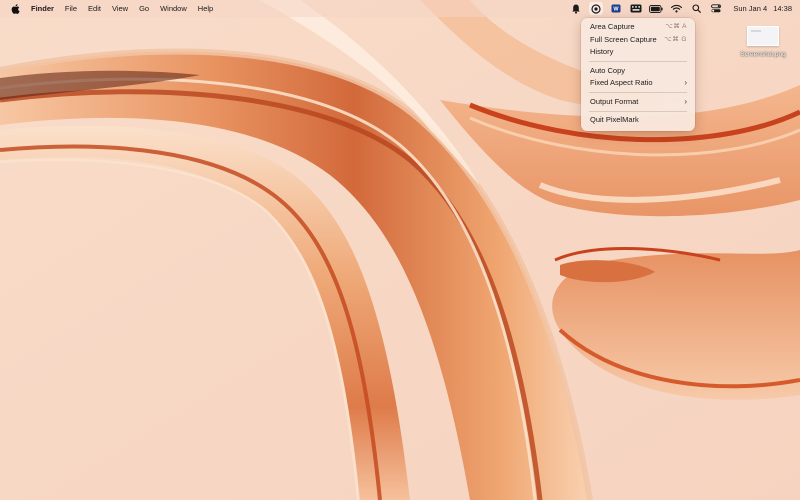 The image size is (800, 500). What do you see at coordinates (612, 26) in the screenshot?
I see `menu-item-label: Area Capture` at bounding box center [612, 26].